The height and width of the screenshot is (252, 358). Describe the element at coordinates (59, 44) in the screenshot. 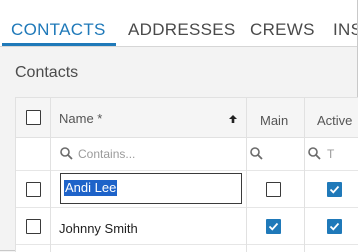

I see `active-tab-indicator` at that location.